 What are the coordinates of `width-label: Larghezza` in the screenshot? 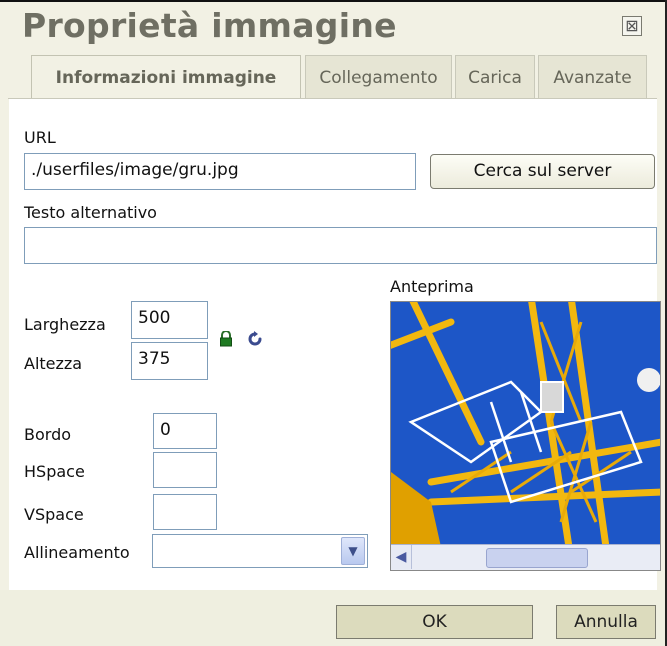 It's located at (65, 324).